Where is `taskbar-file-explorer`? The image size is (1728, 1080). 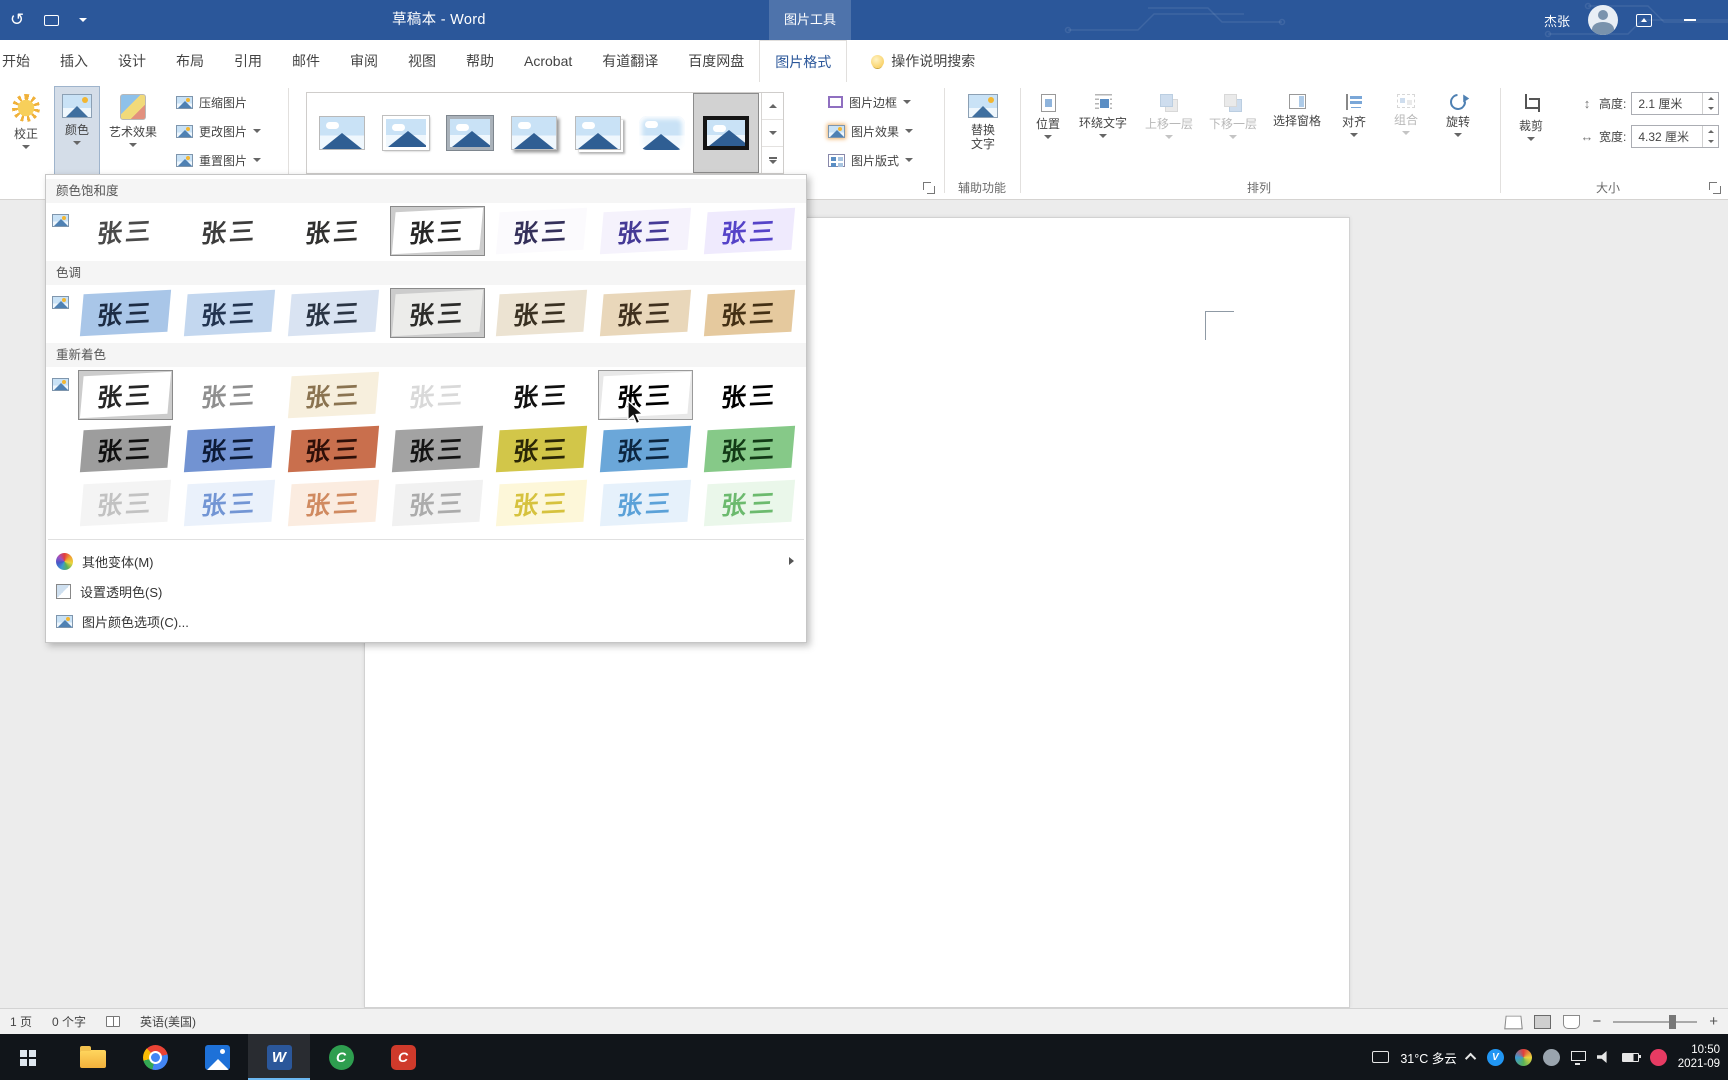
taskbar-file-explorer is located at coordinates (93, 1057).